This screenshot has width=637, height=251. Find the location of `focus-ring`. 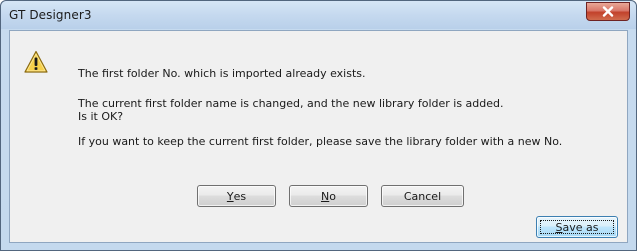

focus-ring is located at coordinates (577, 227).